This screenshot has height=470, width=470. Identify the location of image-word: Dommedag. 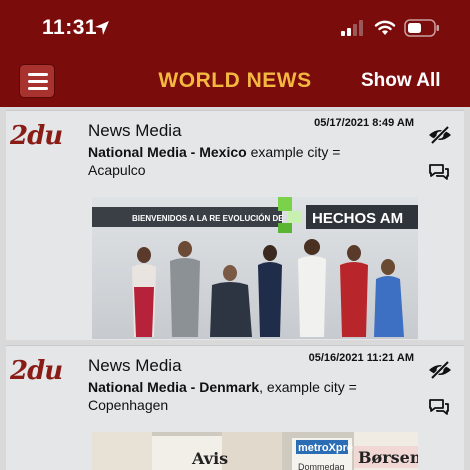
(321, 466).